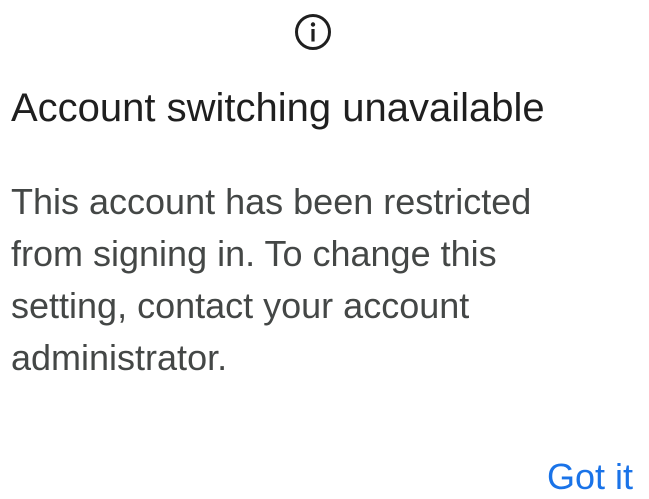 The image size is (649, 499). Describe the element at coordinates (313, 32) in the screenshot. I see `info-icon` at that location.